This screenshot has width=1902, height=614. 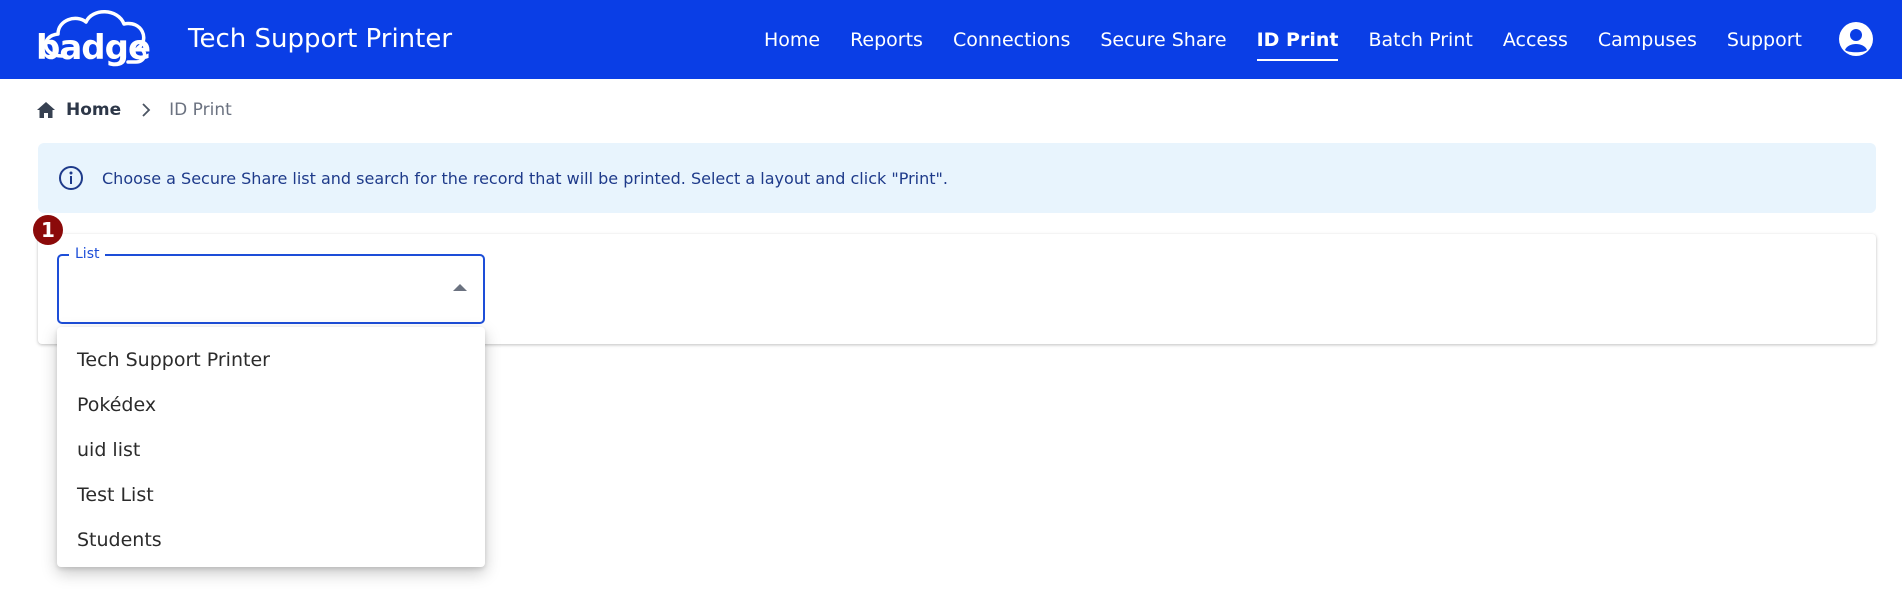 I want to click on home-icon, so click(x=46, y=110).